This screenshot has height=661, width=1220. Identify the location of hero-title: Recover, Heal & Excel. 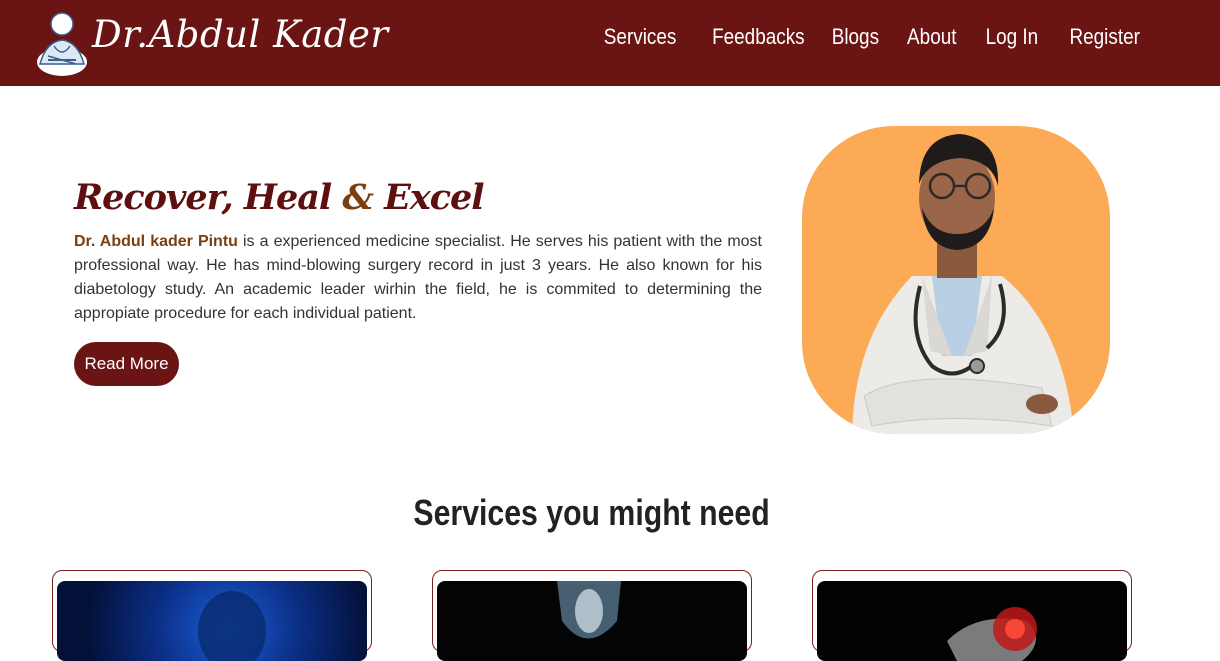
(279, 197).